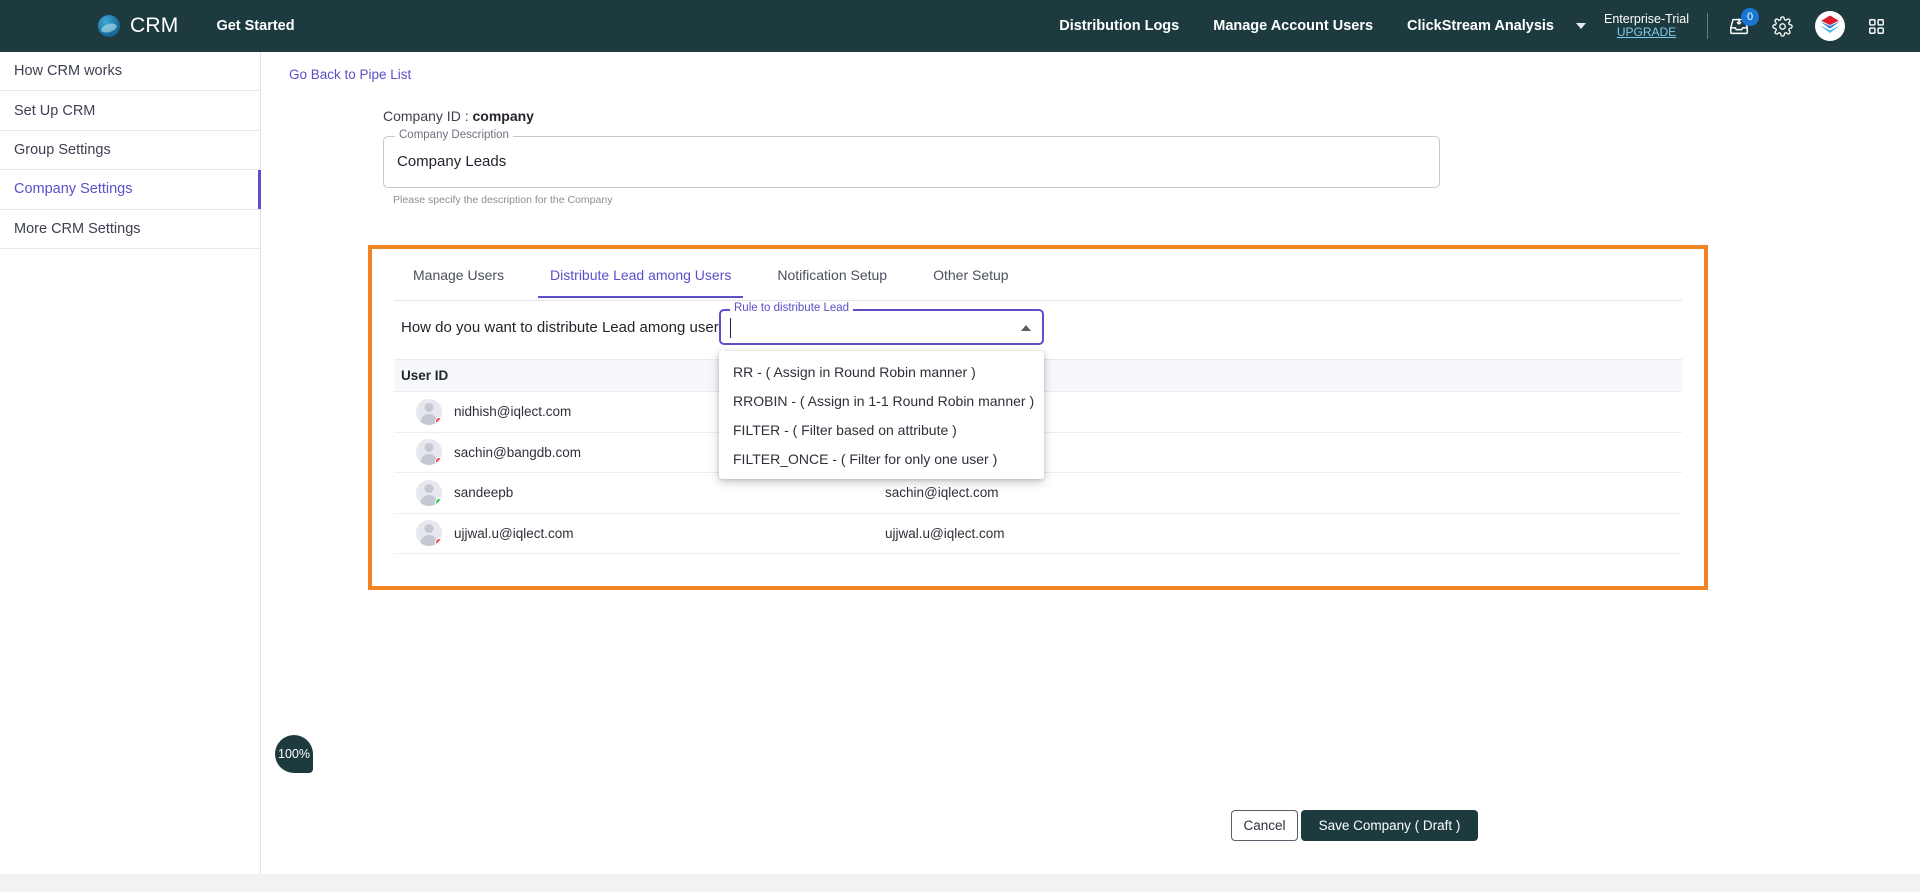 Image resolution: width=1920 pixels, height=892 pixels. Describe the element at coordinates (73, 189) in the screenshot. I see `sidebar-item-label: Company Settings` at that location.